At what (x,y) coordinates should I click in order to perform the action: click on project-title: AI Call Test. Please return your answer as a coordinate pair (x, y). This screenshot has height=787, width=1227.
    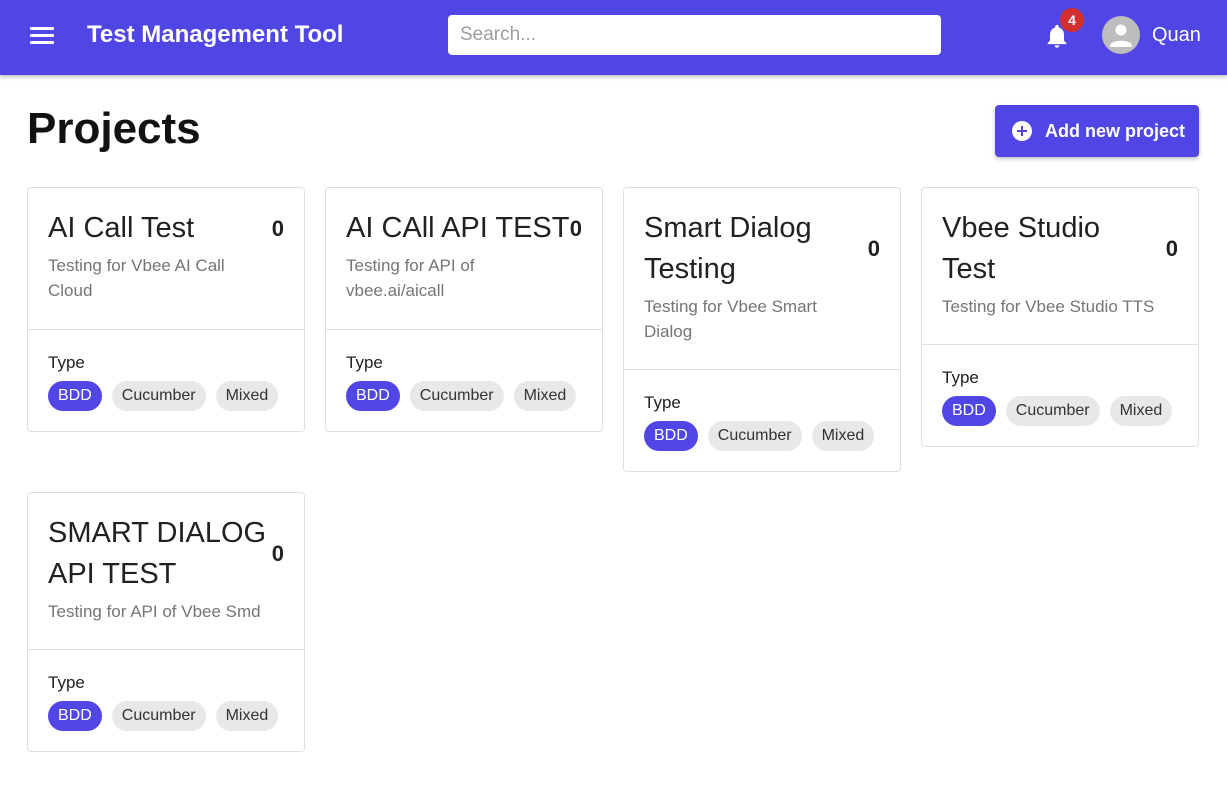
    Looking at the image, I should click on (121, 228).